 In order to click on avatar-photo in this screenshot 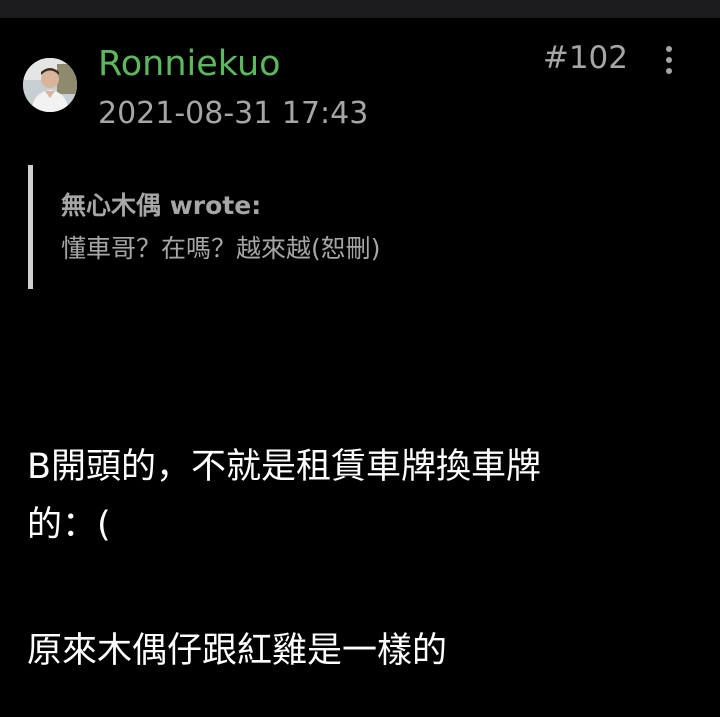, I will do `click(50, 85)`.